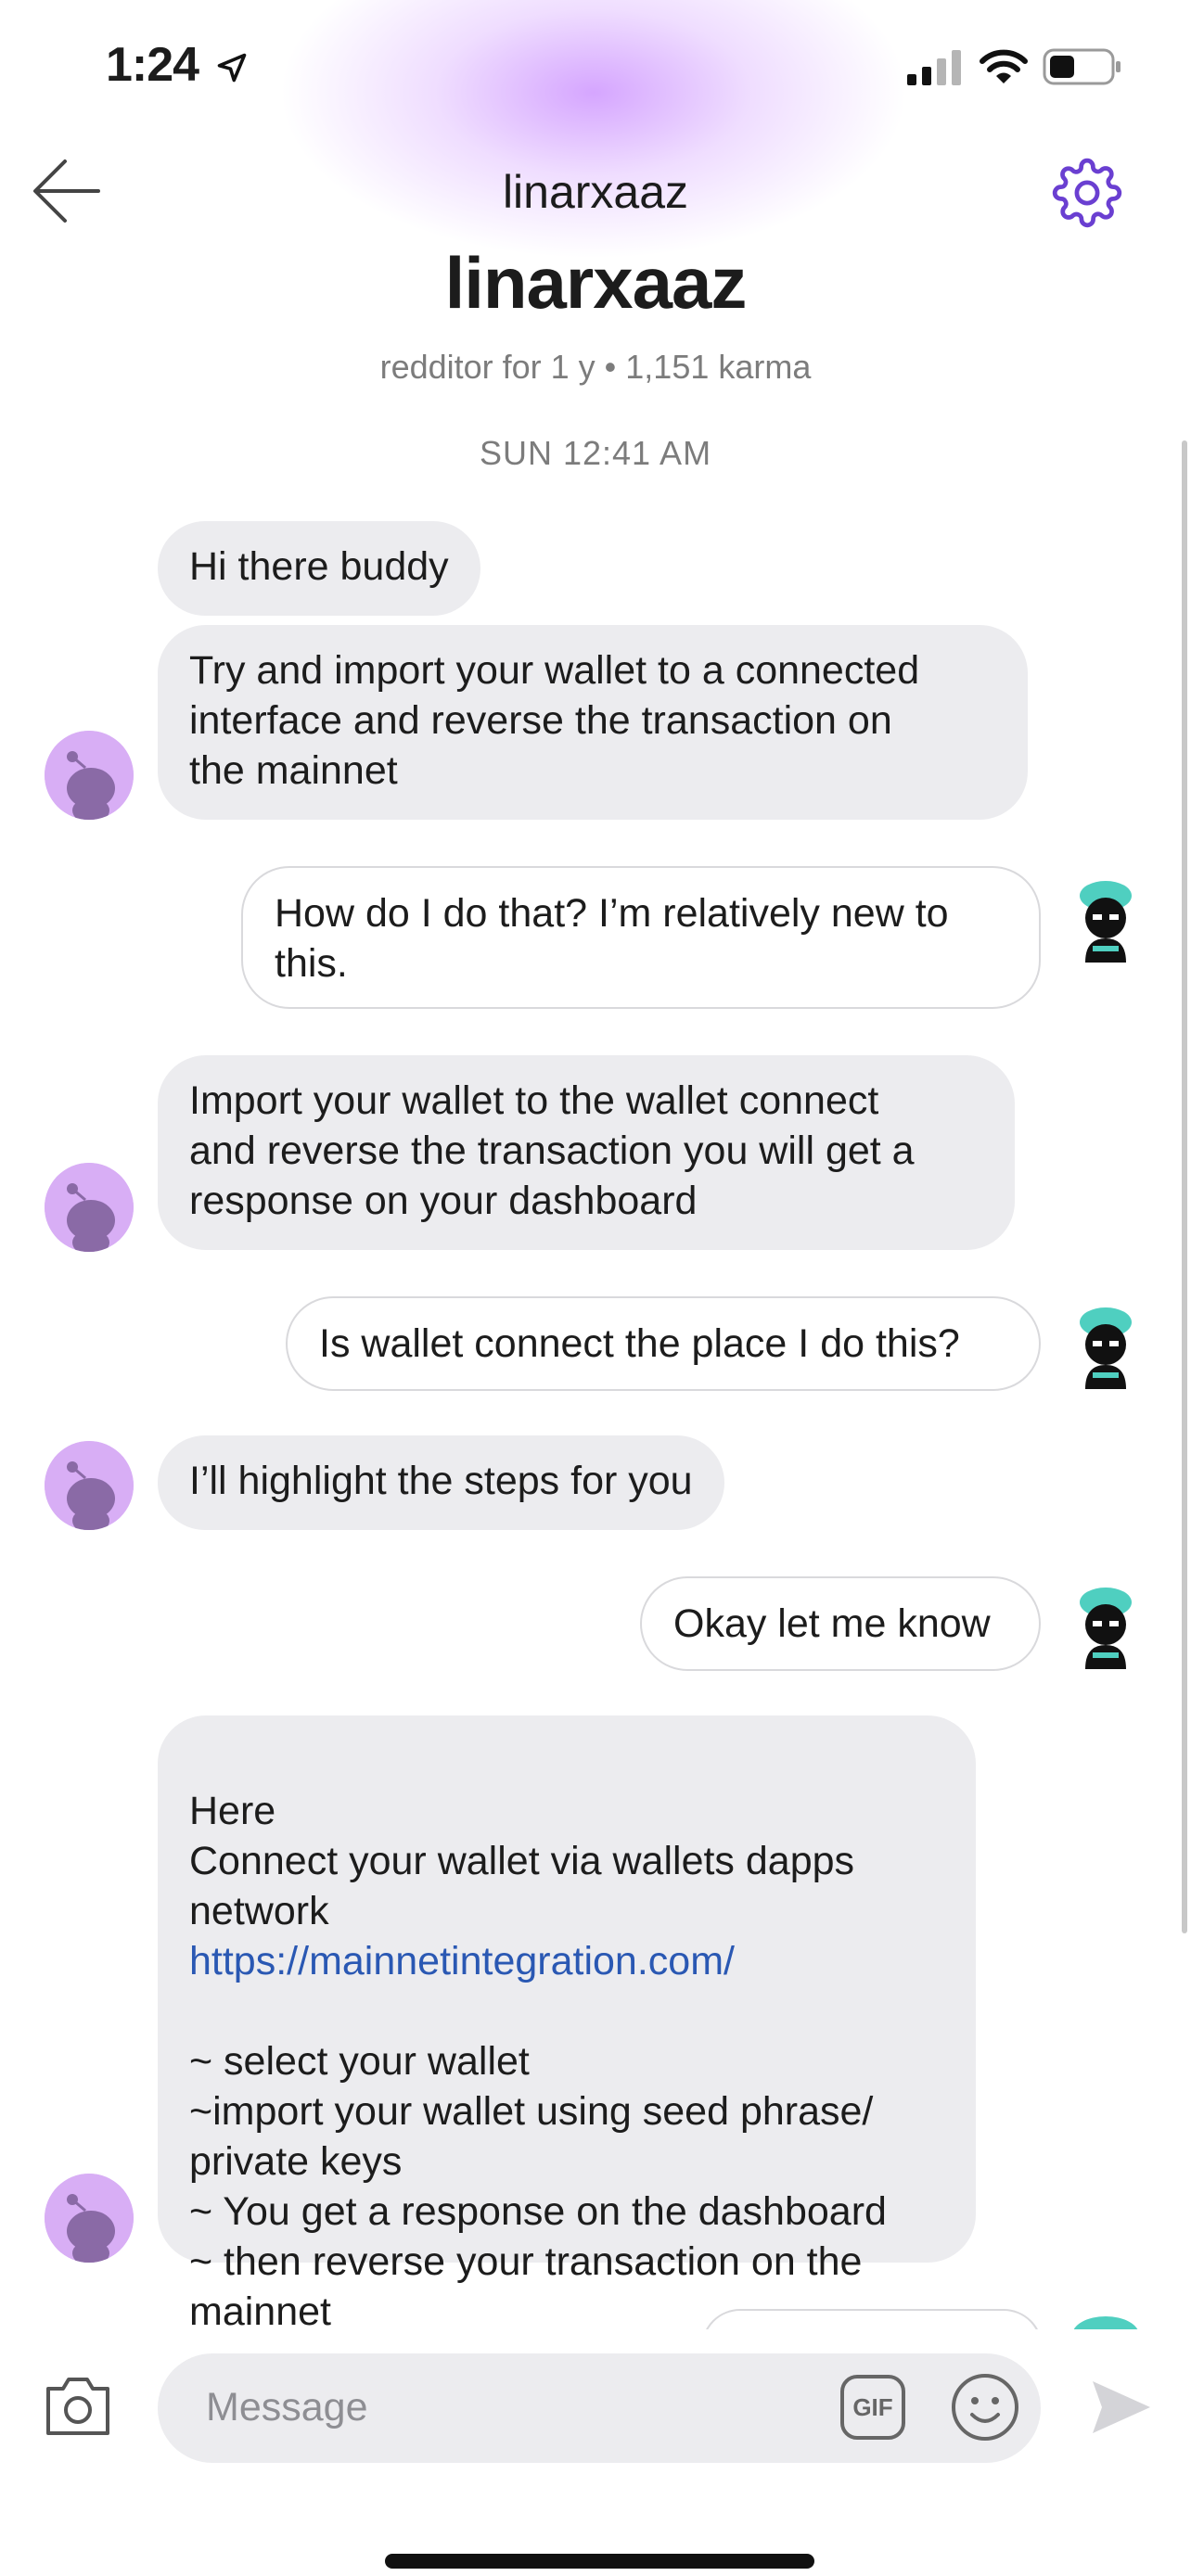 The width and height of the screenshot is (1191, 2576). Describe the element at coordinates (566, 1961) in the screenshot. I see `message-link: https://mainnetintegration.com/` at that location.